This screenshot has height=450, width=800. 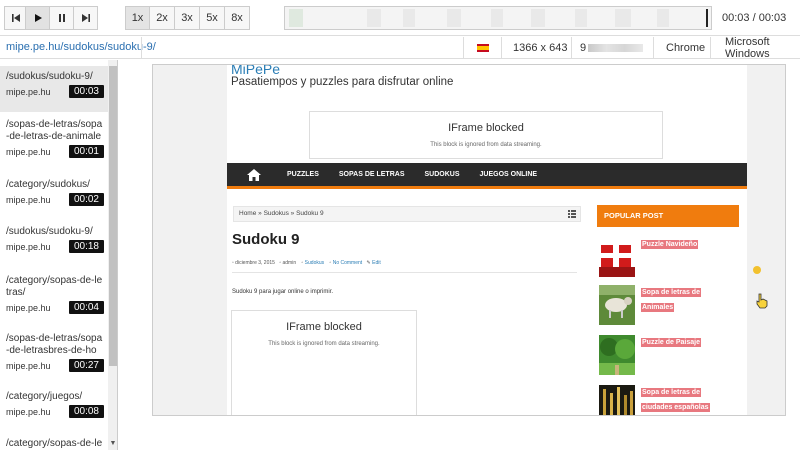 I want to click on browser-name: Chrome, so click(x=686, y=48).